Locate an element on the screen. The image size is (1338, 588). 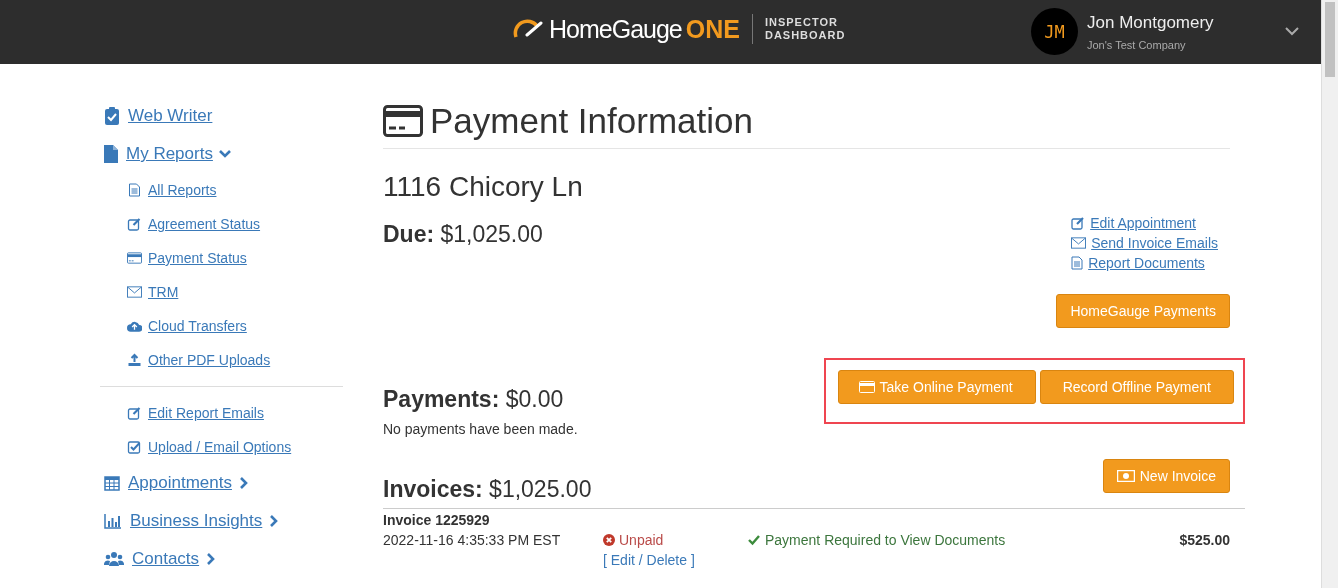
check-icon is located at coordinates (754, 540).